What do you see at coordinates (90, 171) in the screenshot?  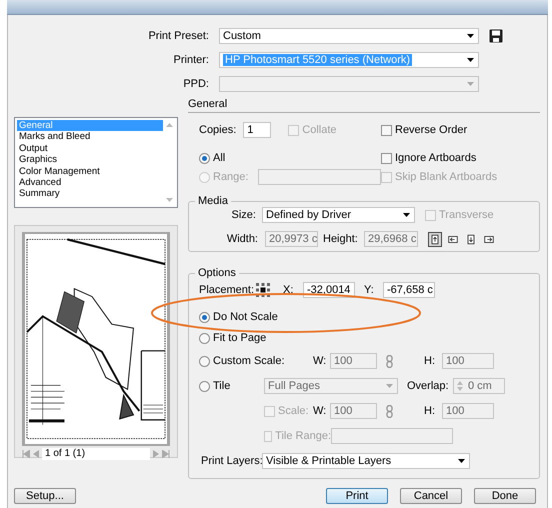 I see `category-item: Color Management` at bounding box center [90, 171].